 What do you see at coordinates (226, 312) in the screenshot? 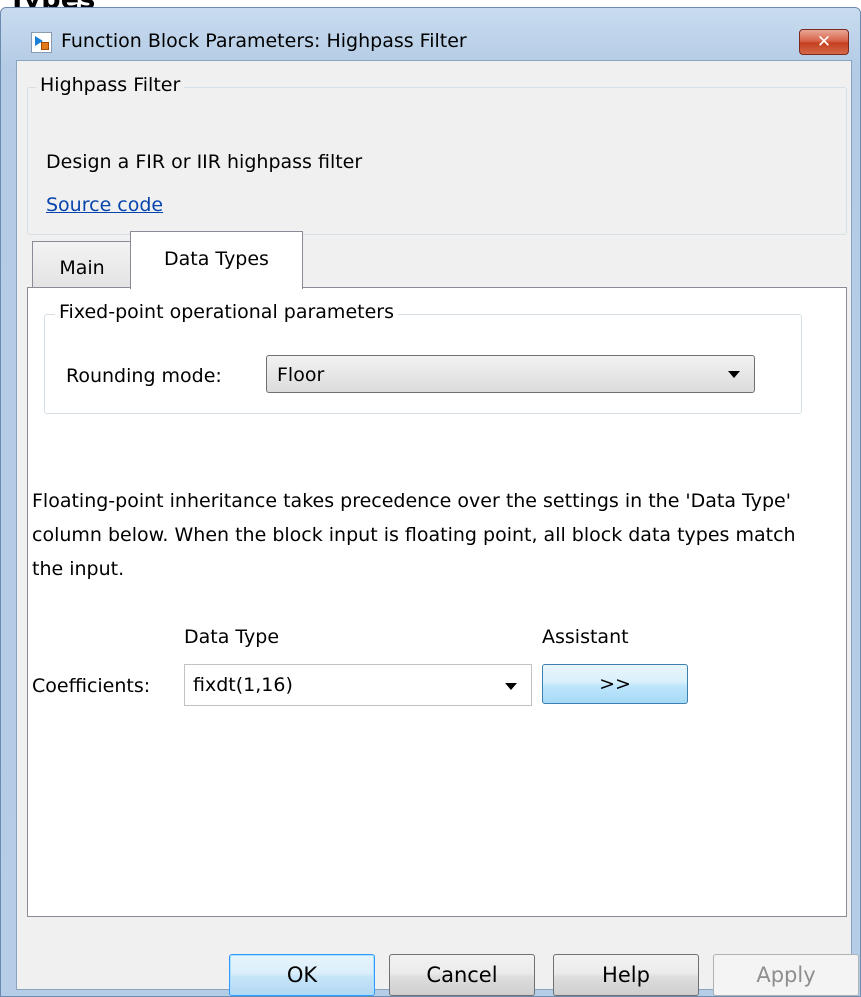
I see `fixed-point-group-title: Fixed-point operational parameters` at bounding box center [226, 312].